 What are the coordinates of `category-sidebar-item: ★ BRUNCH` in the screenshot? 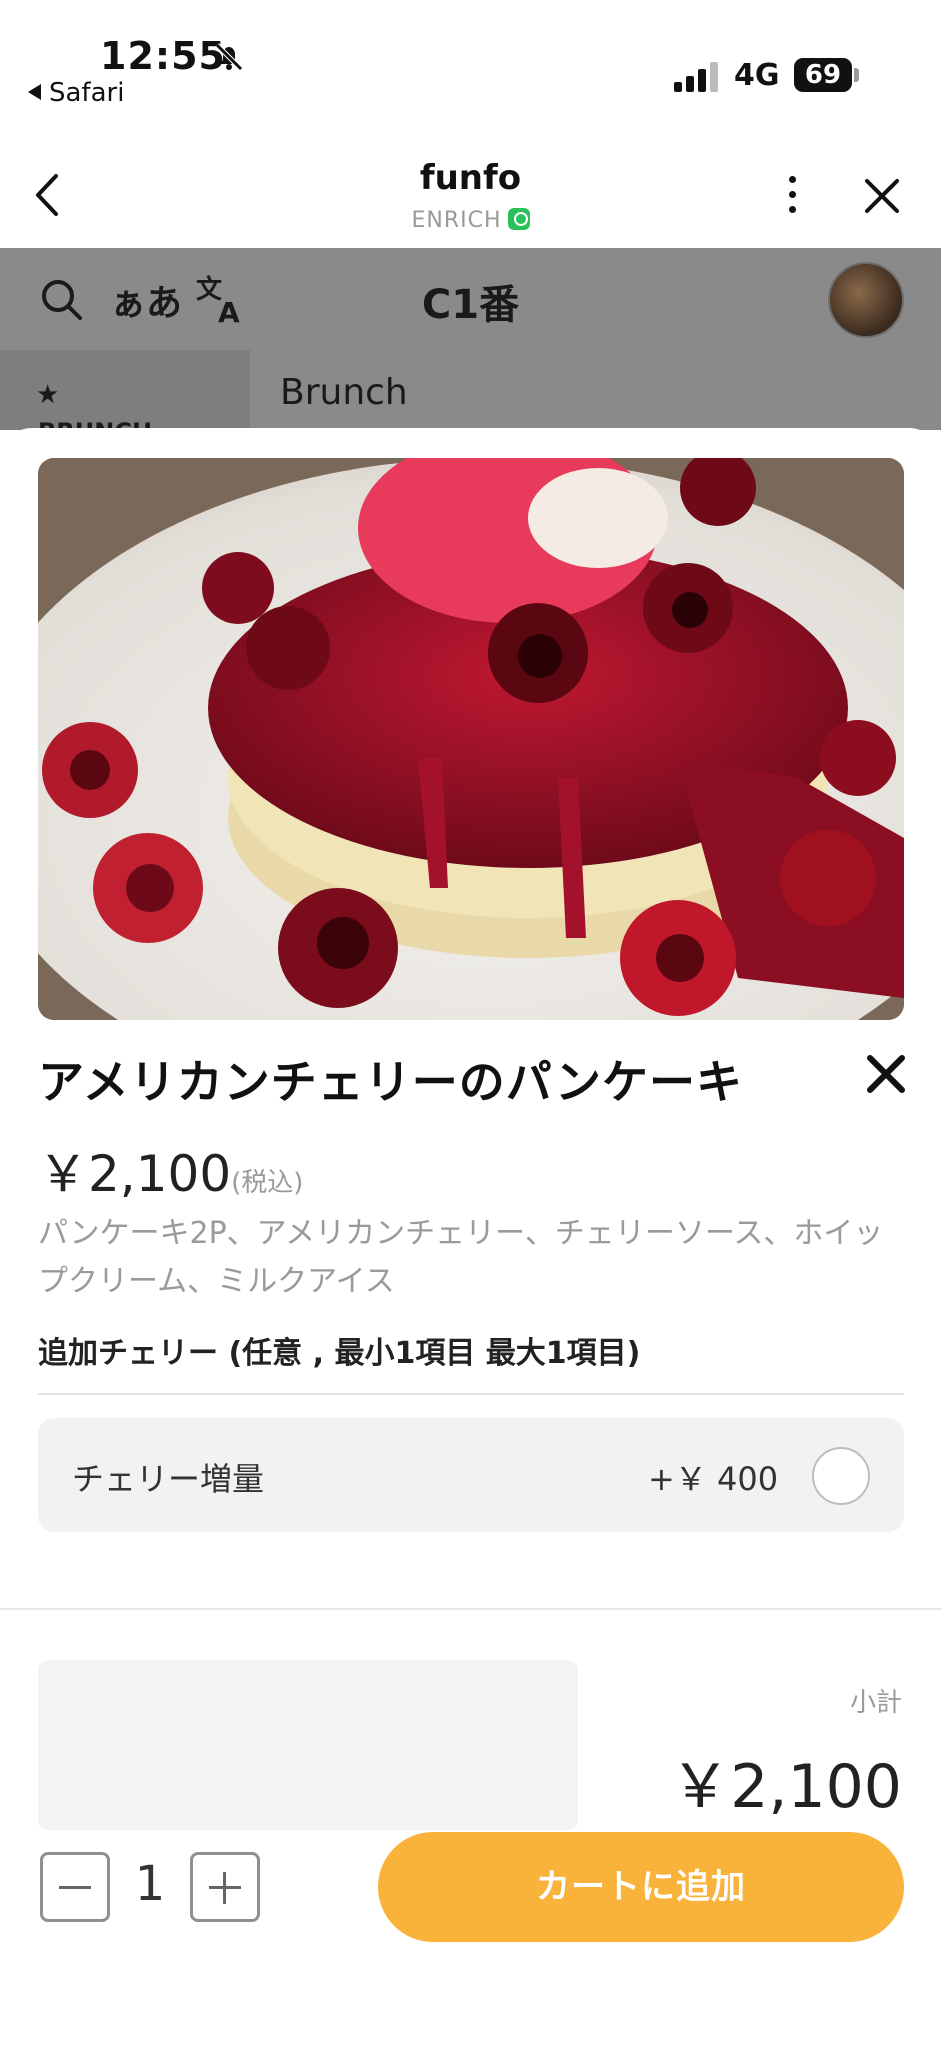 It's located at (125, 398).